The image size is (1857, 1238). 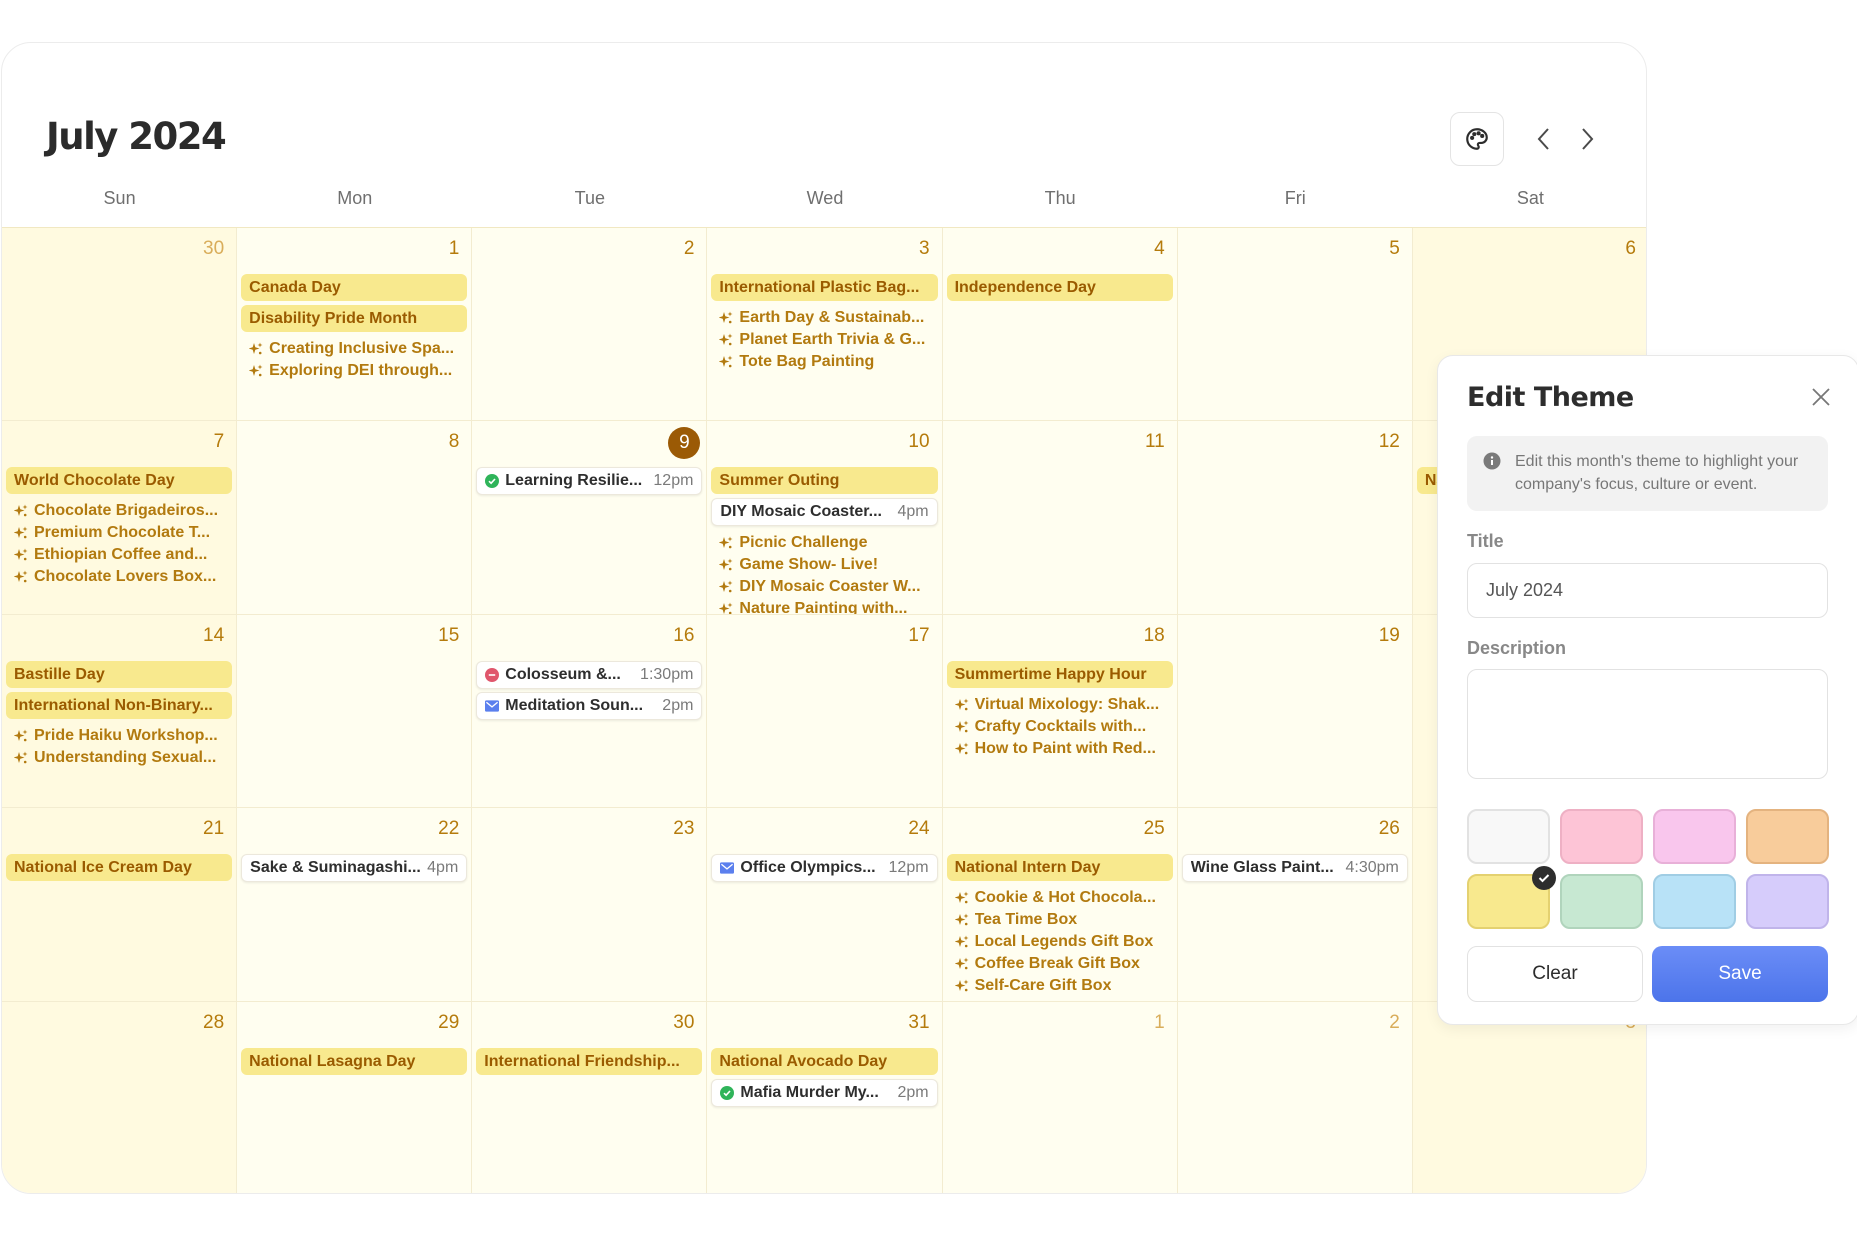 I want to click on theme-day-pill: National Lasagna Day, so click(x=354, y=1061).